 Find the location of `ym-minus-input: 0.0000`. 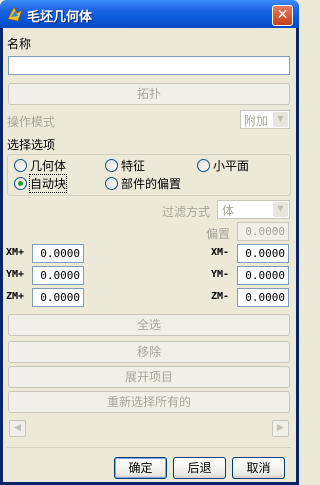

ym-minus-input: 0.0000 is located at coordinates (263, 275).